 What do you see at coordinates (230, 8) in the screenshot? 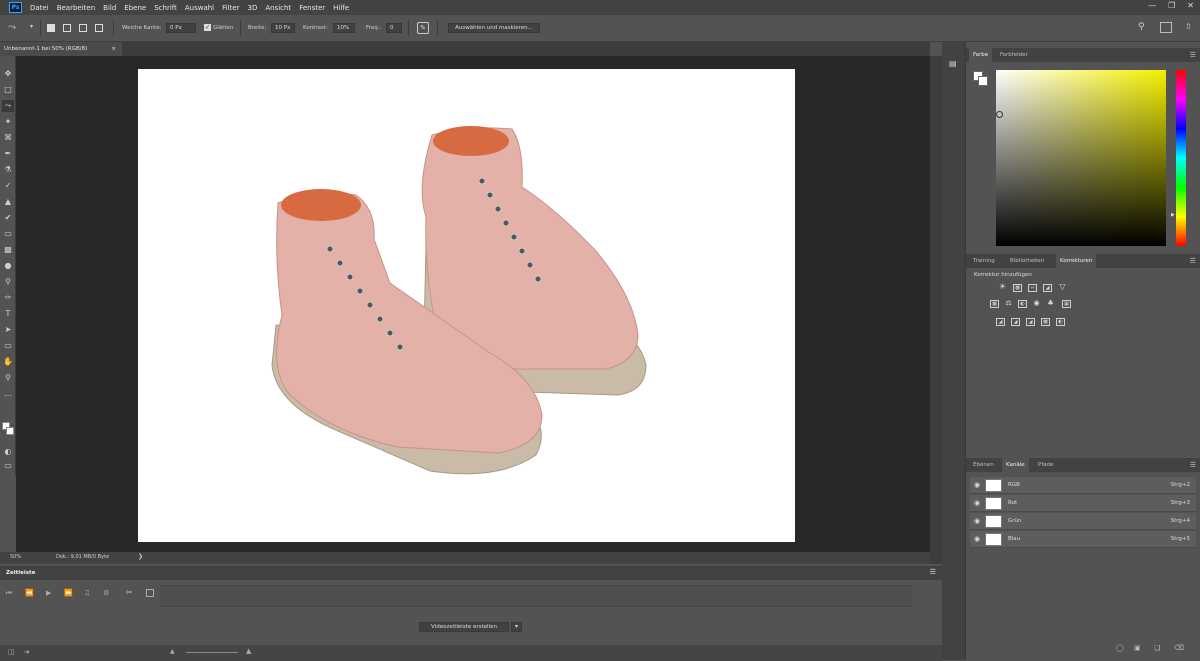
I see `menu-filter: Filter` at bounding box center [230, 8].